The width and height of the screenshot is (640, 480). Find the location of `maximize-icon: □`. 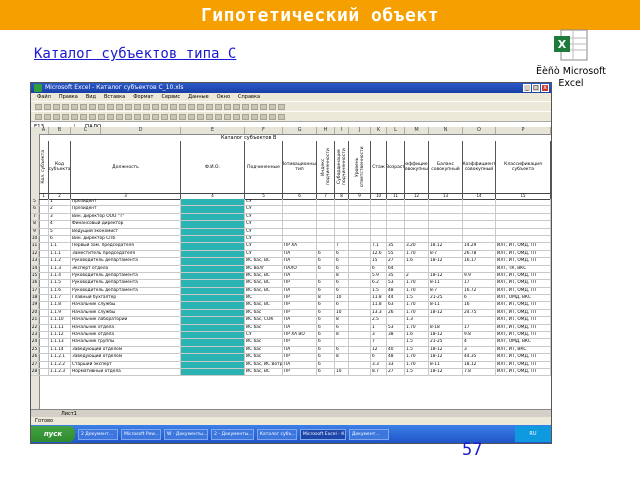

maximize-icon: □ is located at coordinates (536, 88).